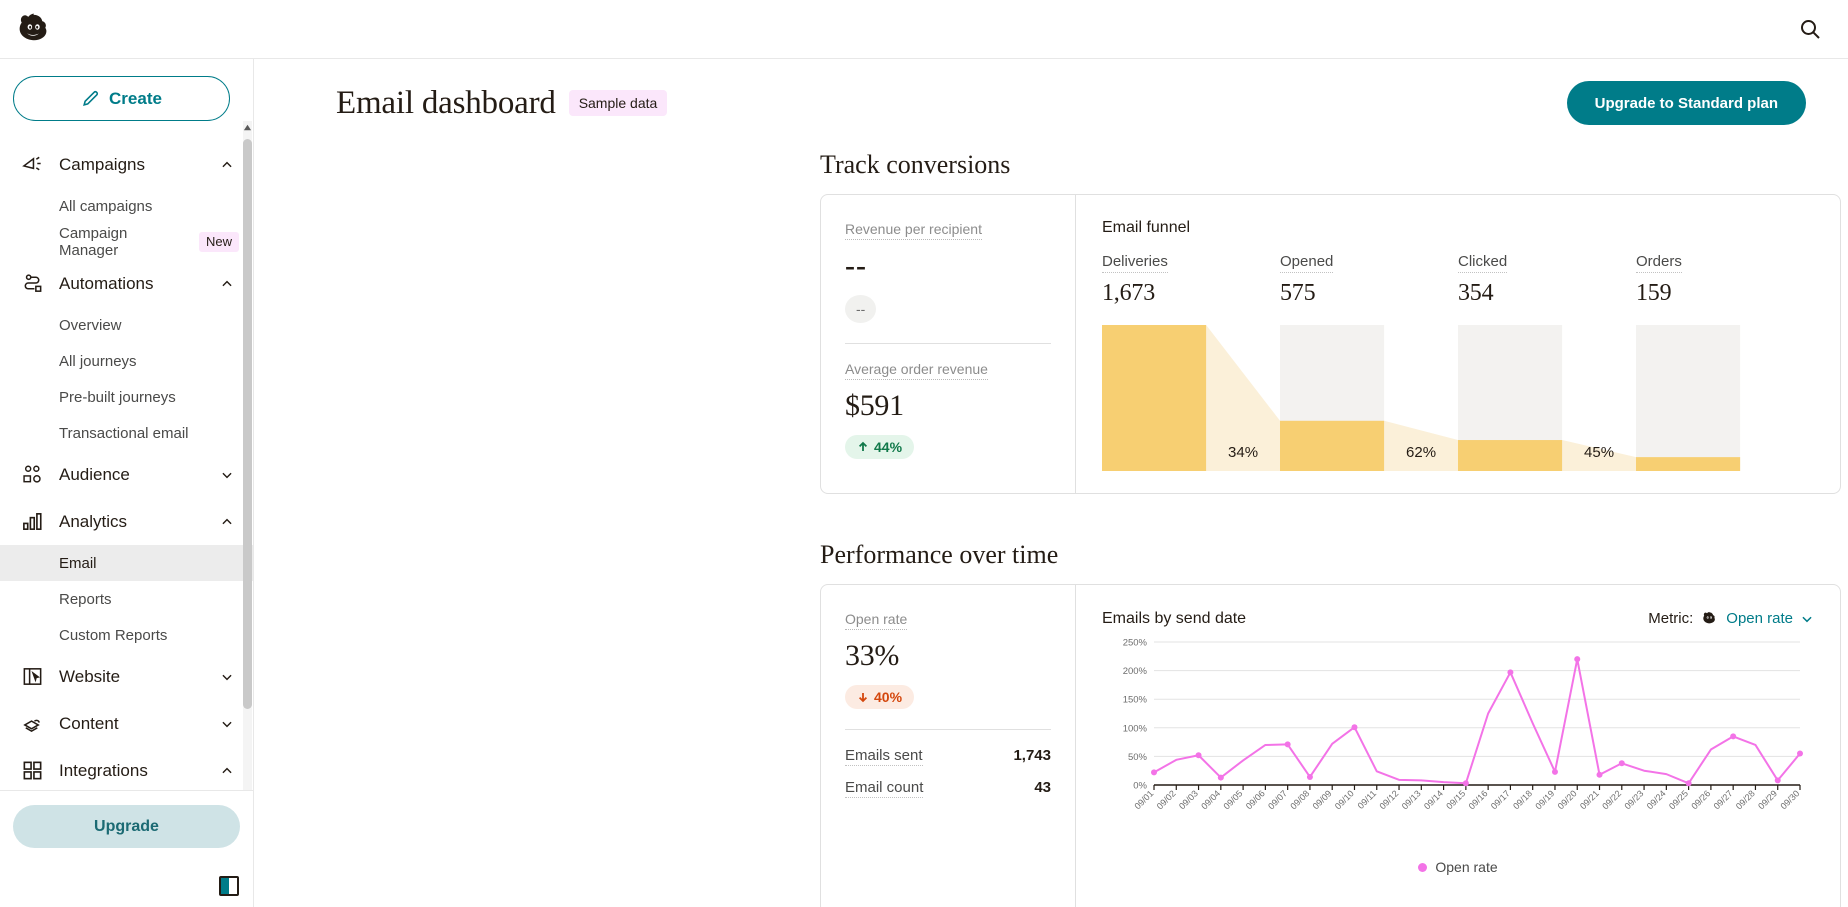 This screenshot has width=1848, height=907. Describe the element at coordinates (1255, 799) in the screenshot. I see `svg-text: 09/06` at that location.